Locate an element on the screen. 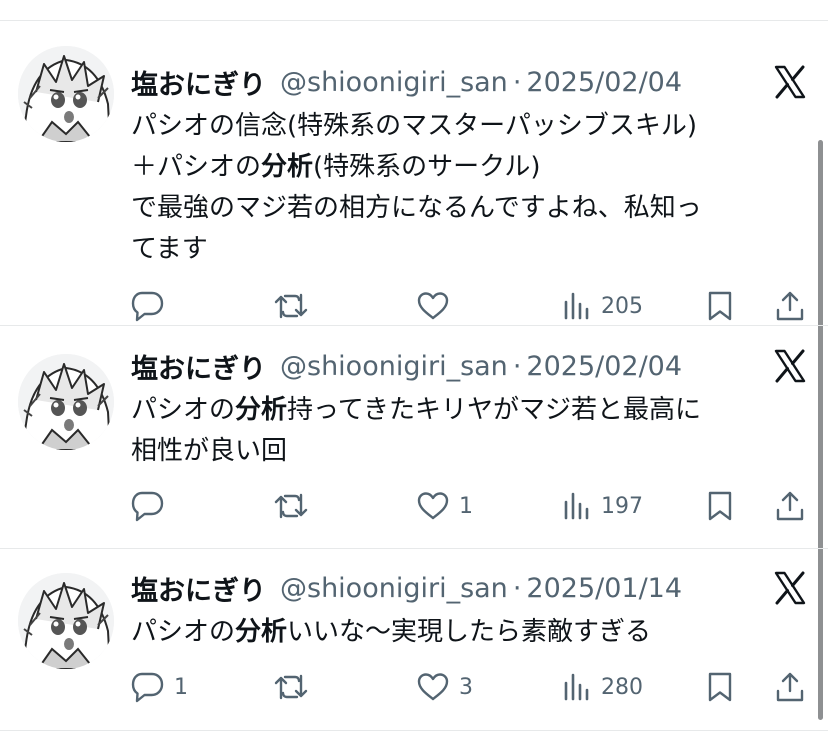 The width and height of the screenshot is (828, 736). text-segment: 持ってきたキリヤがマジ若と最高に is located at coordinates (494, 410).